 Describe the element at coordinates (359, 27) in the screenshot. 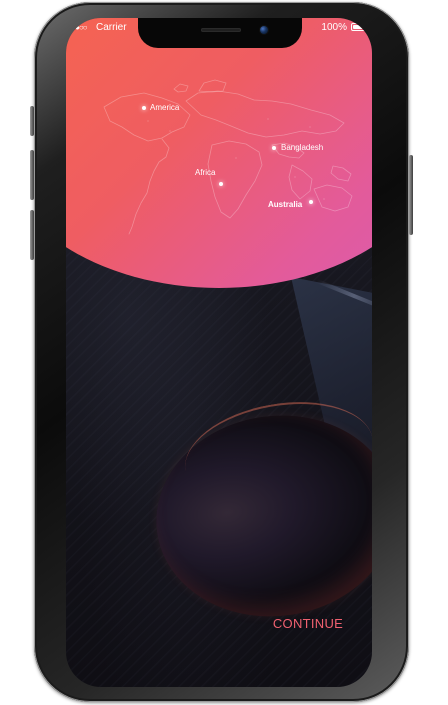

I see `battery-icon` at that location.